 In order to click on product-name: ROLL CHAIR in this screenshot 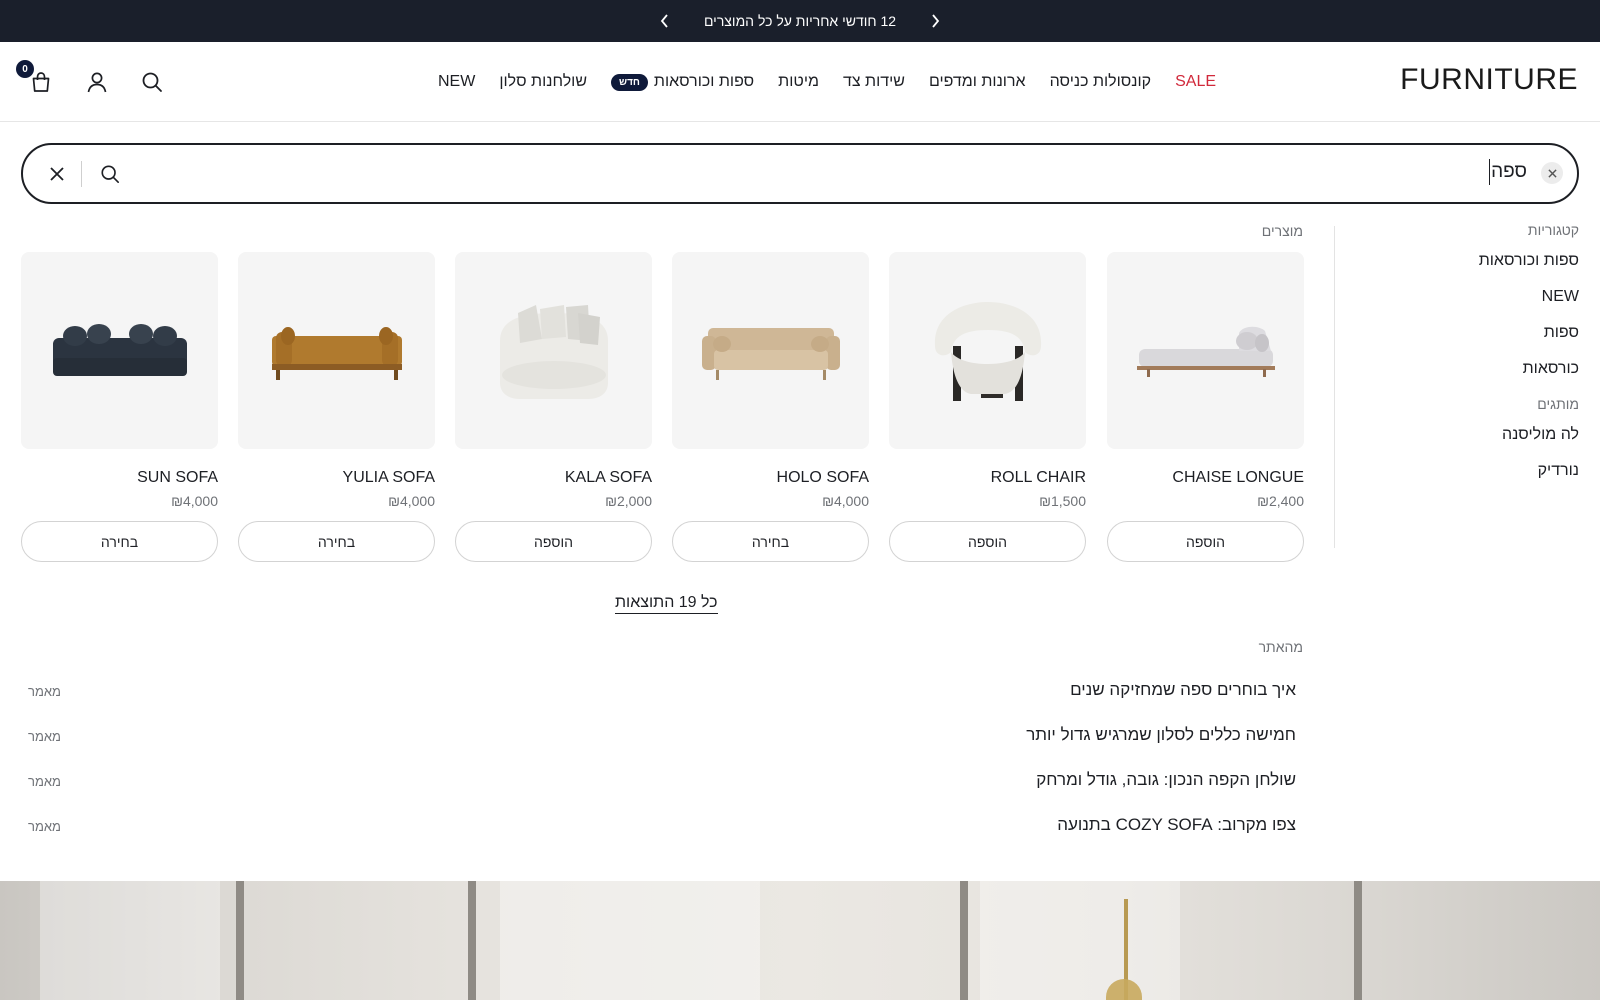, I will do `click(987, 478)`.